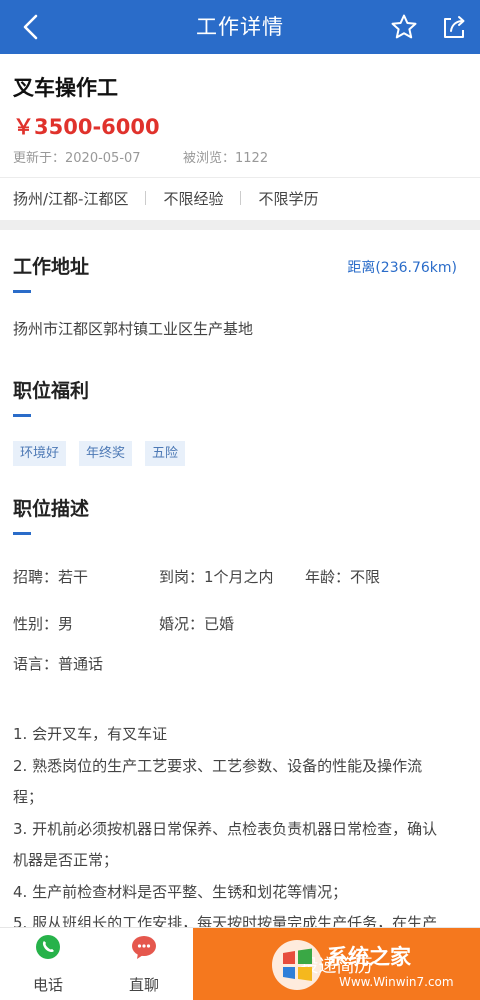 The image size is (480, 1000). I want to click on marital-requirement: 婚况：已婚, so click(197, 624).